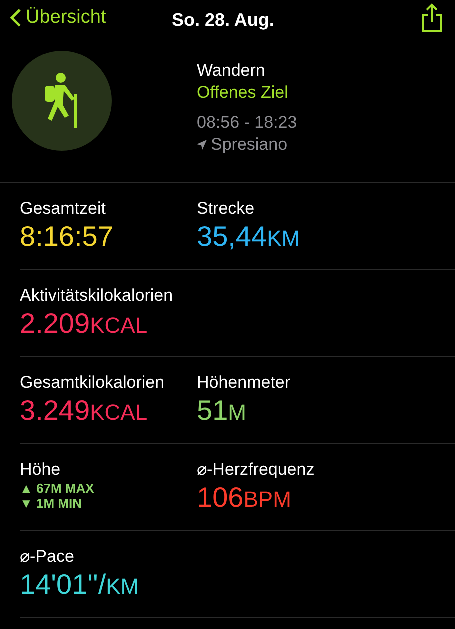 This screenshot has height=629, width=455. I want to click on metric-value: 8:16:57, so click(67, 237).